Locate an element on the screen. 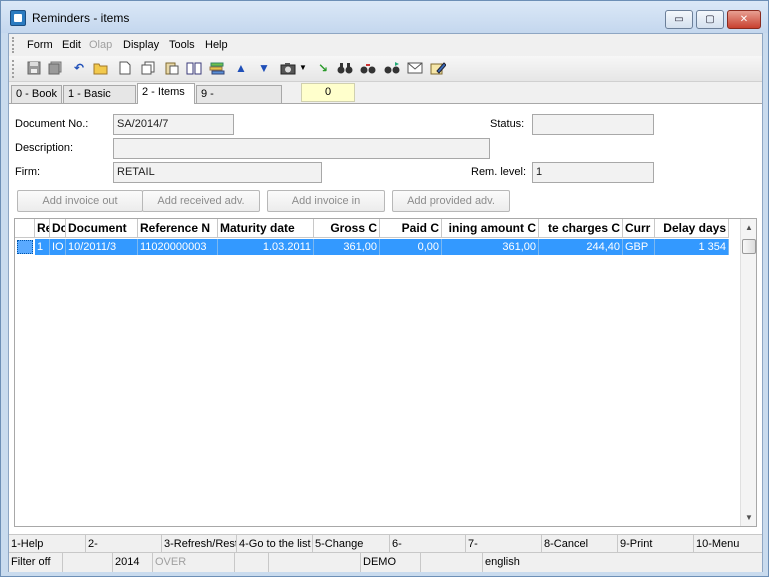 Image resolution: width=769 pixels, height=577 pixels. column-header-paid: Paid C is located at coordinates (411, 228).